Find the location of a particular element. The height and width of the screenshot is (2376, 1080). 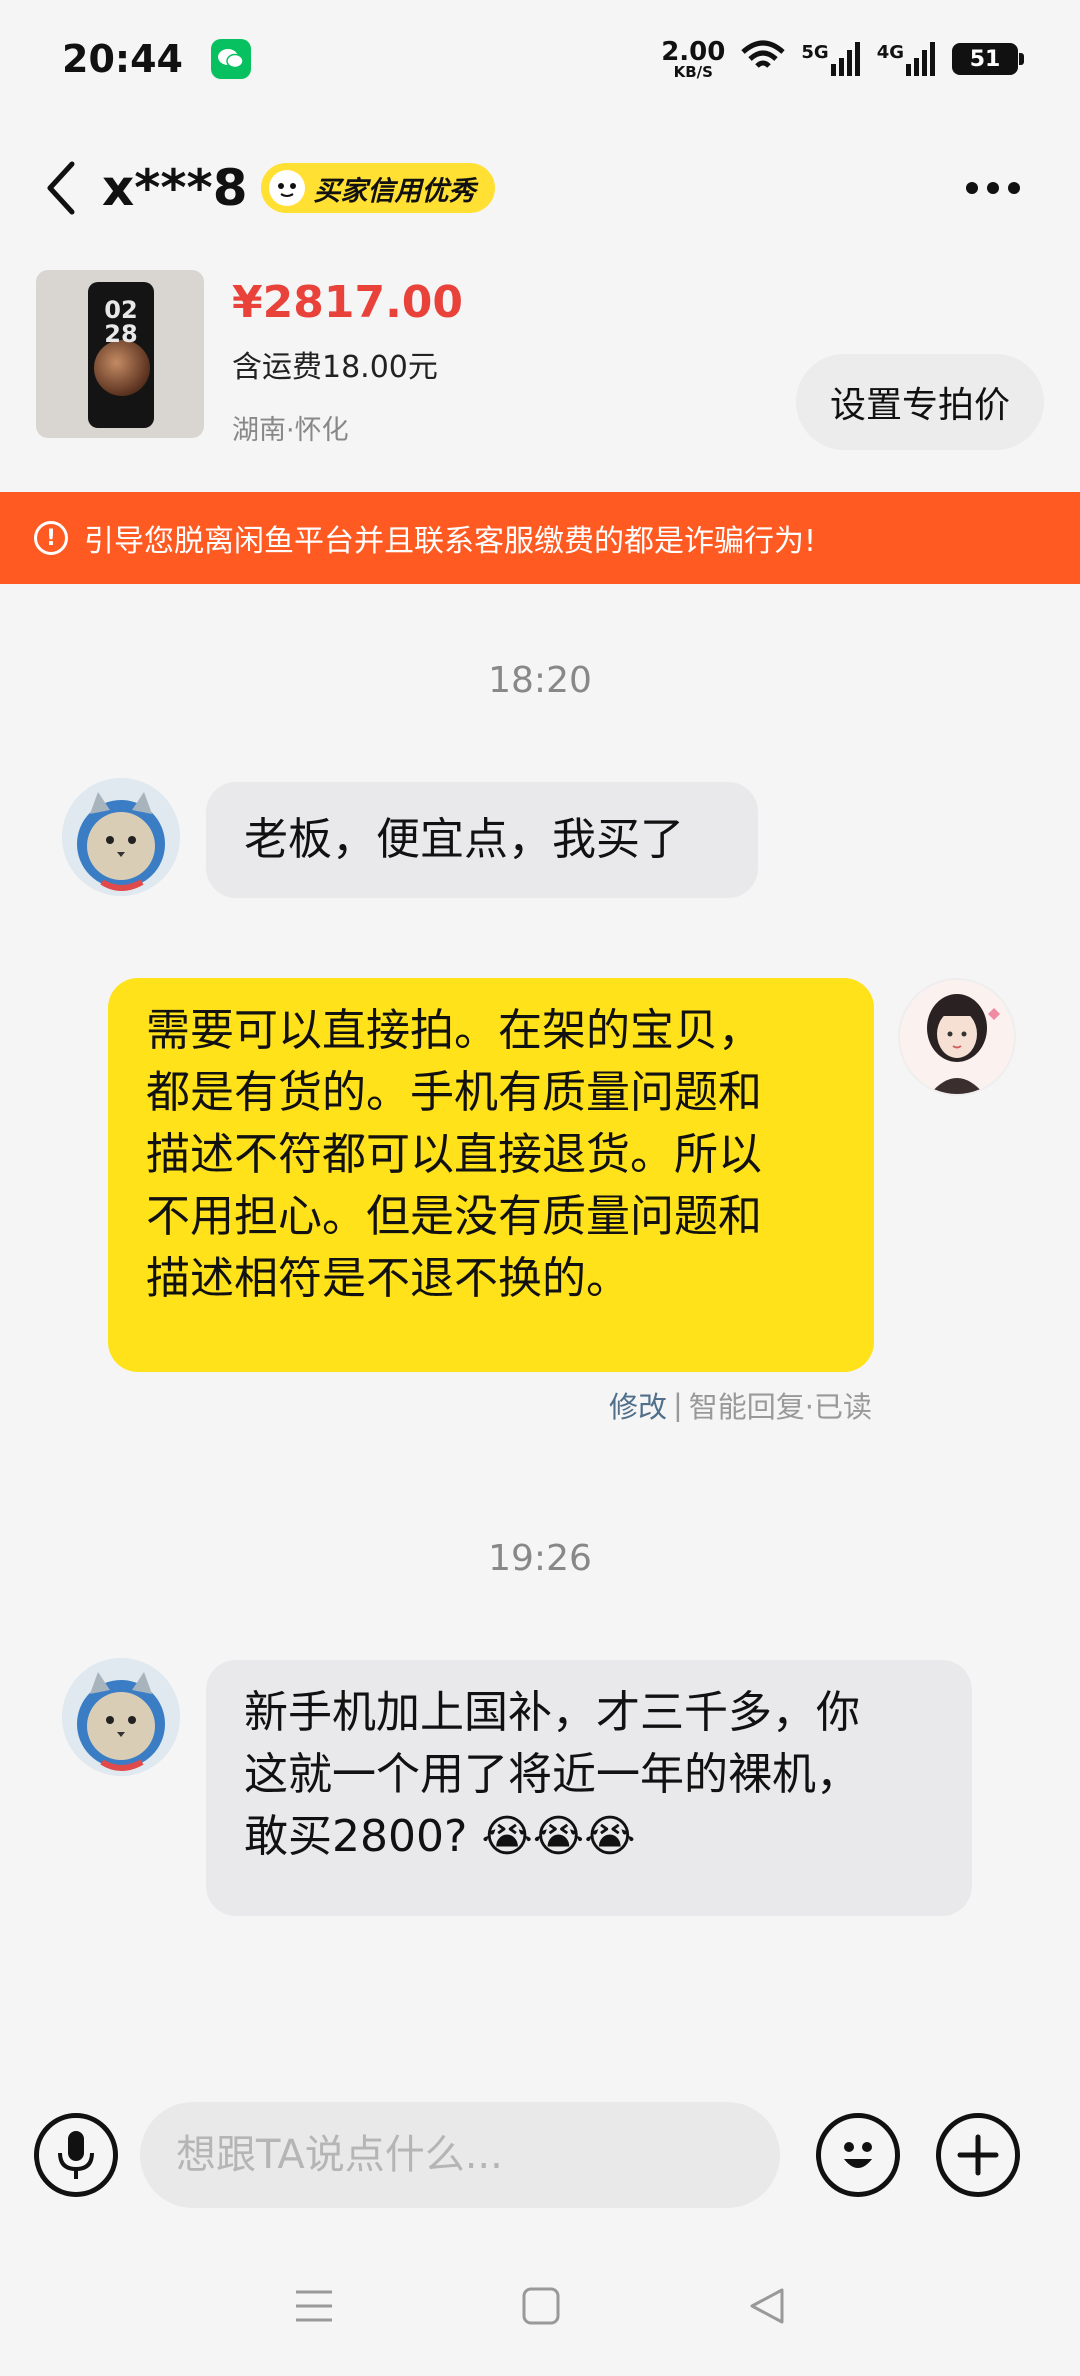

product-thumbnail: 02 28 is located at coordinates (120, 354).